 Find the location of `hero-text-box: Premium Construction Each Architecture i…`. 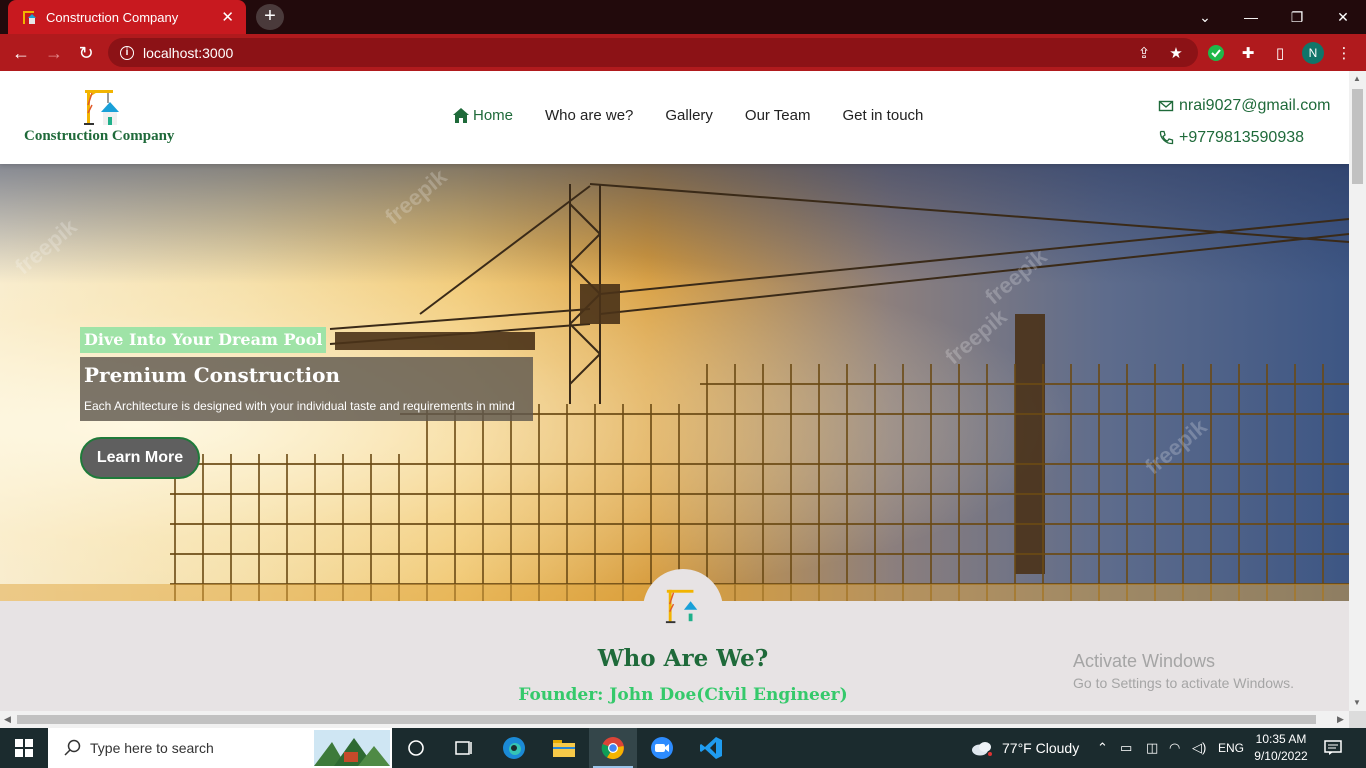

hero-text-box: Premium Construction Each Architecture i… is located at coordinates (306, 389).